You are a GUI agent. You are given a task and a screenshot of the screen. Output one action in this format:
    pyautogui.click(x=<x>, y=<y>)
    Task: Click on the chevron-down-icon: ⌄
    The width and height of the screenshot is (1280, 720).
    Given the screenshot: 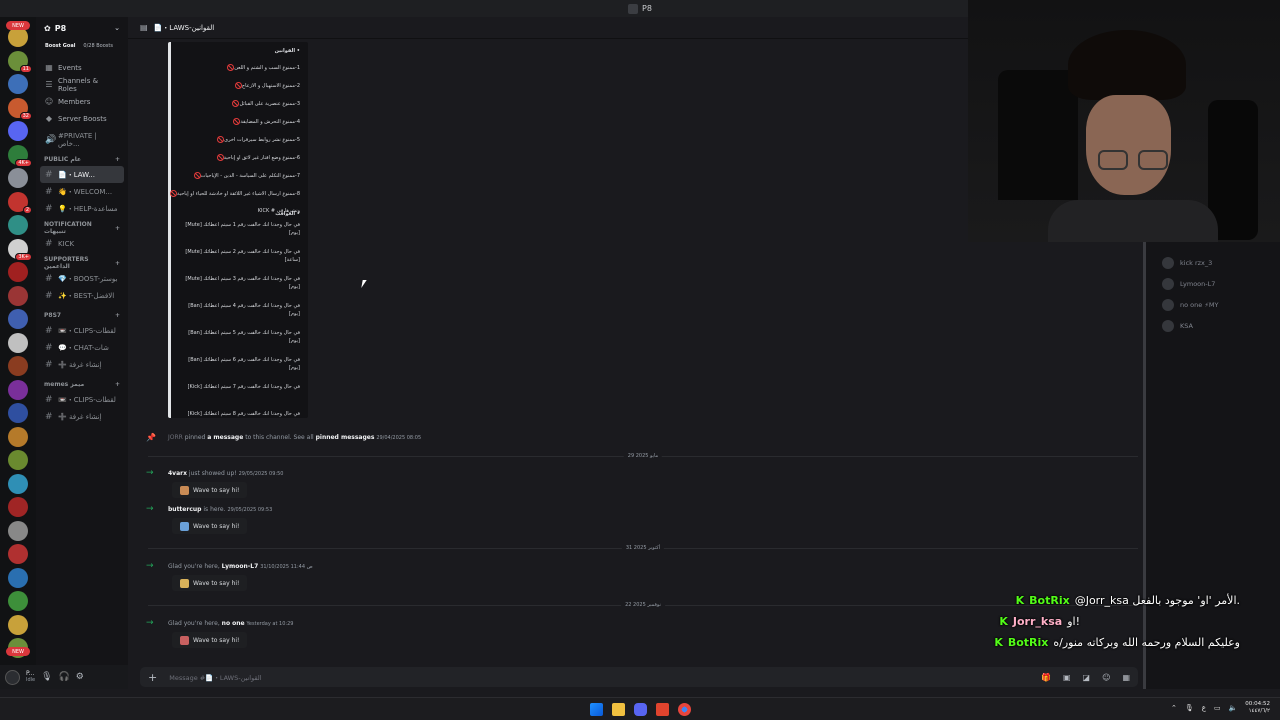 What is the action you would take?
    pyautogui.click(x=117, y=28)
    